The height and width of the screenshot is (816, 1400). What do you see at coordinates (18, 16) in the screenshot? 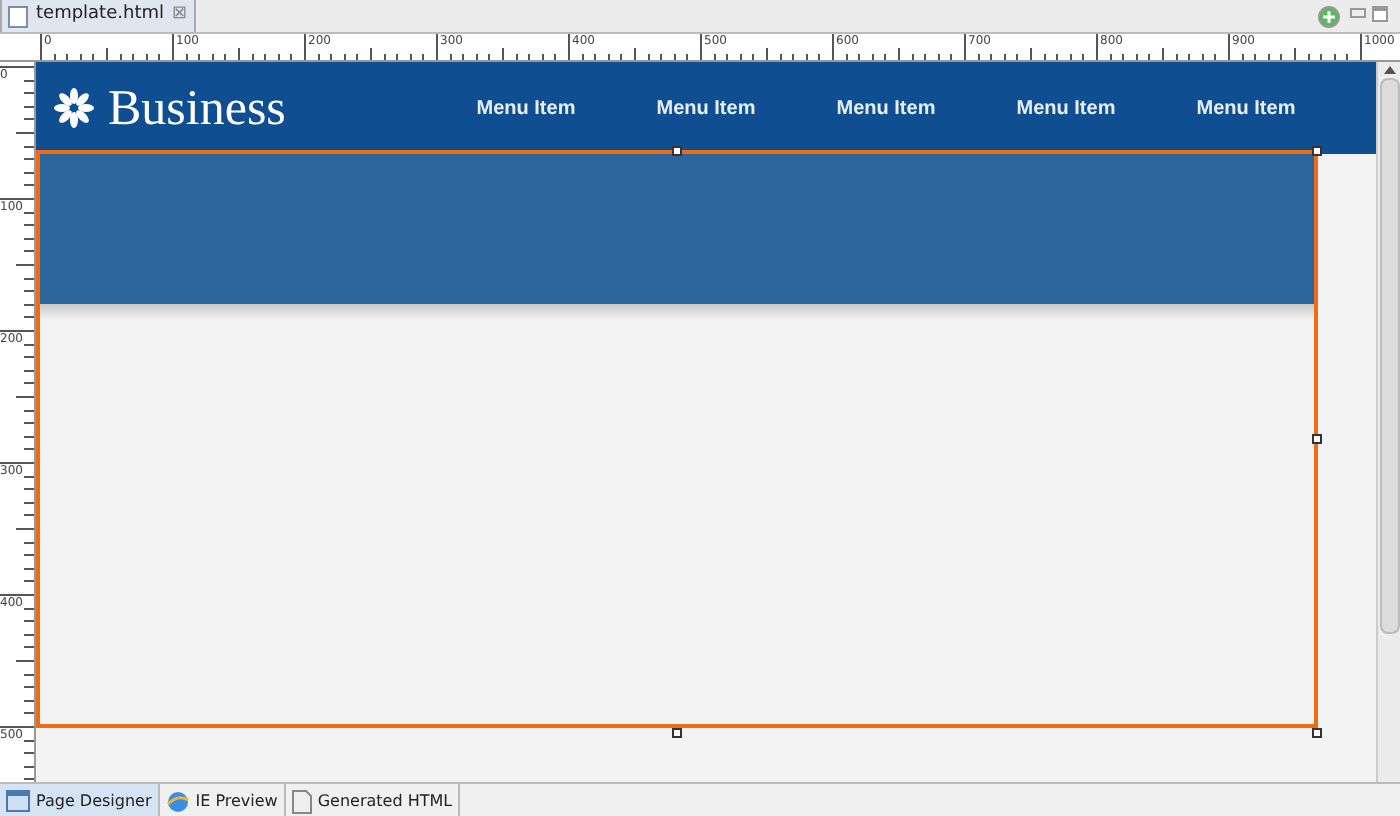
I see `file-icon` at bounding box center [18, 16].